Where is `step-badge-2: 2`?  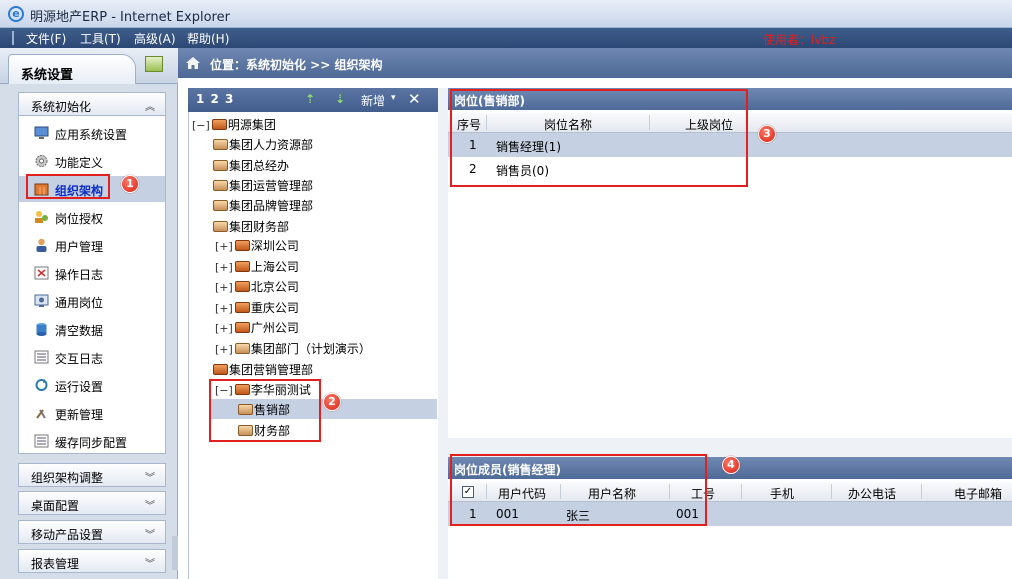 step-badge-2: 2 is located at coordinates (332, 402).